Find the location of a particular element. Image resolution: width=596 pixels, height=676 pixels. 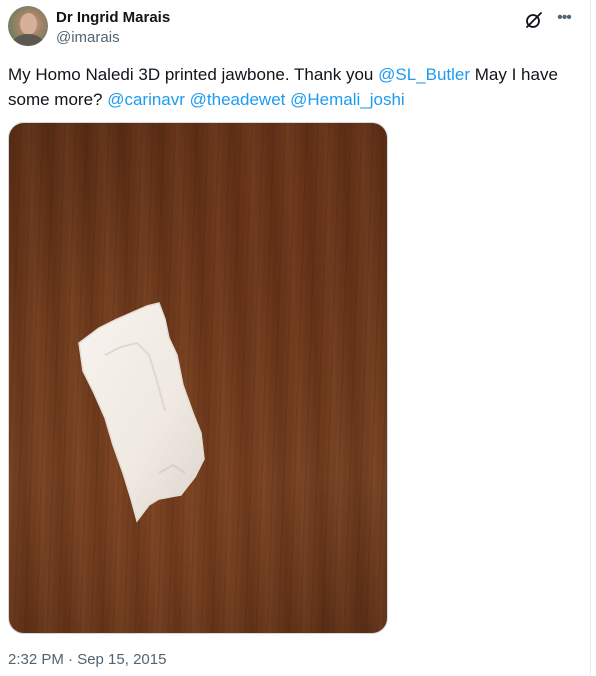

mention-link: @theadewet is located at coordinates (238, 99).